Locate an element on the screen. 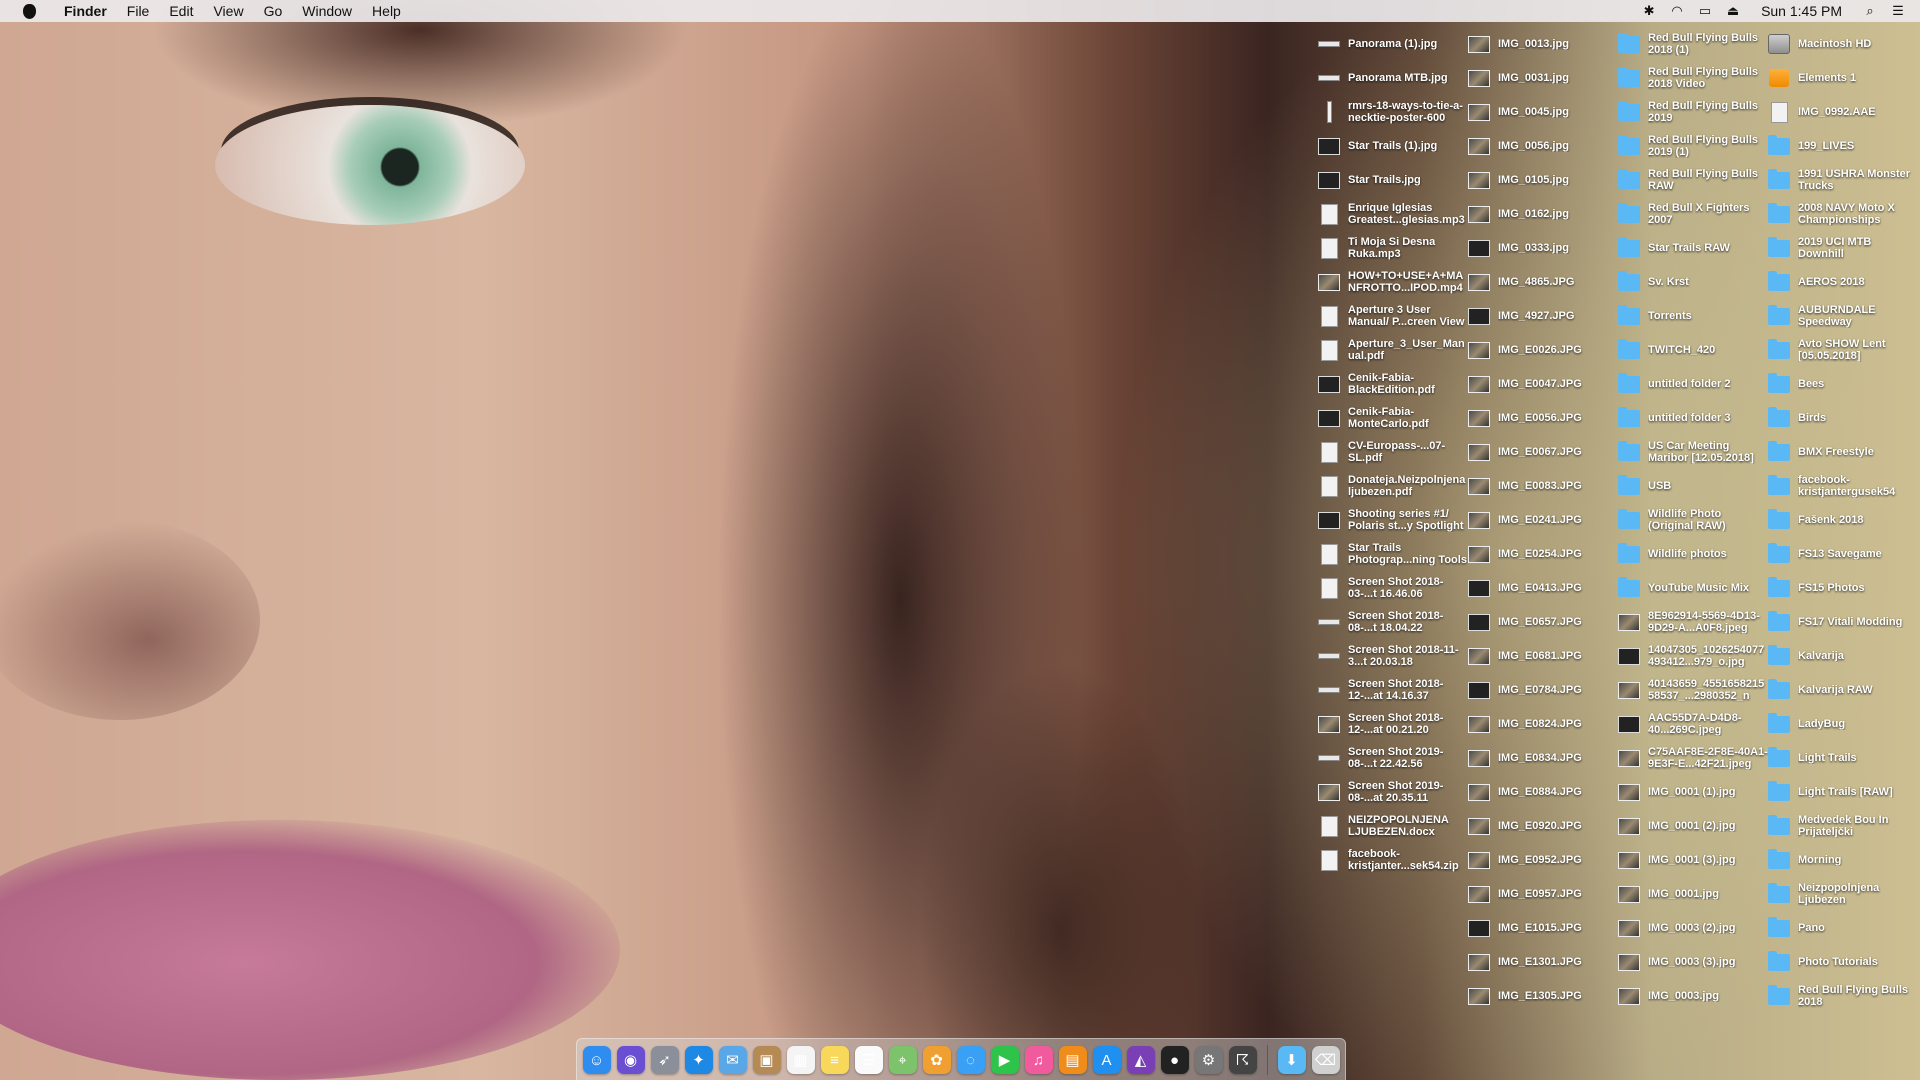 The image size is (1920, 1080). facetime-icon: ▶ is located at coordinates (1004, 1060).